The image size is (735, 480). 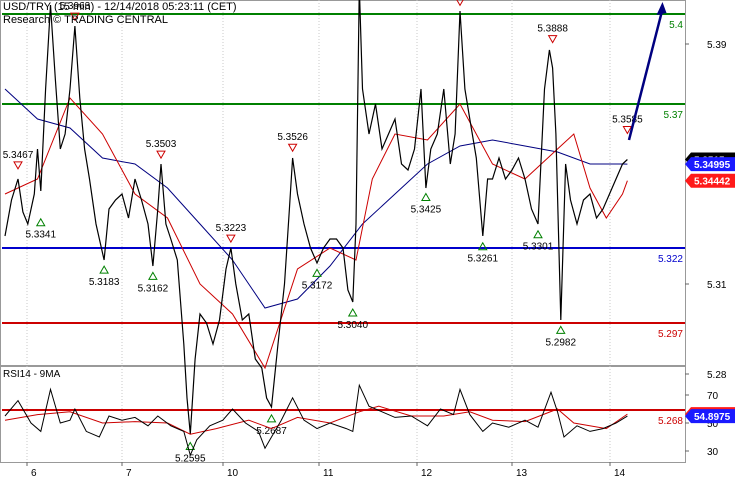 I want to click on time-axis: 6 7 10 11 12 13 14, so click(x=326, y=470).